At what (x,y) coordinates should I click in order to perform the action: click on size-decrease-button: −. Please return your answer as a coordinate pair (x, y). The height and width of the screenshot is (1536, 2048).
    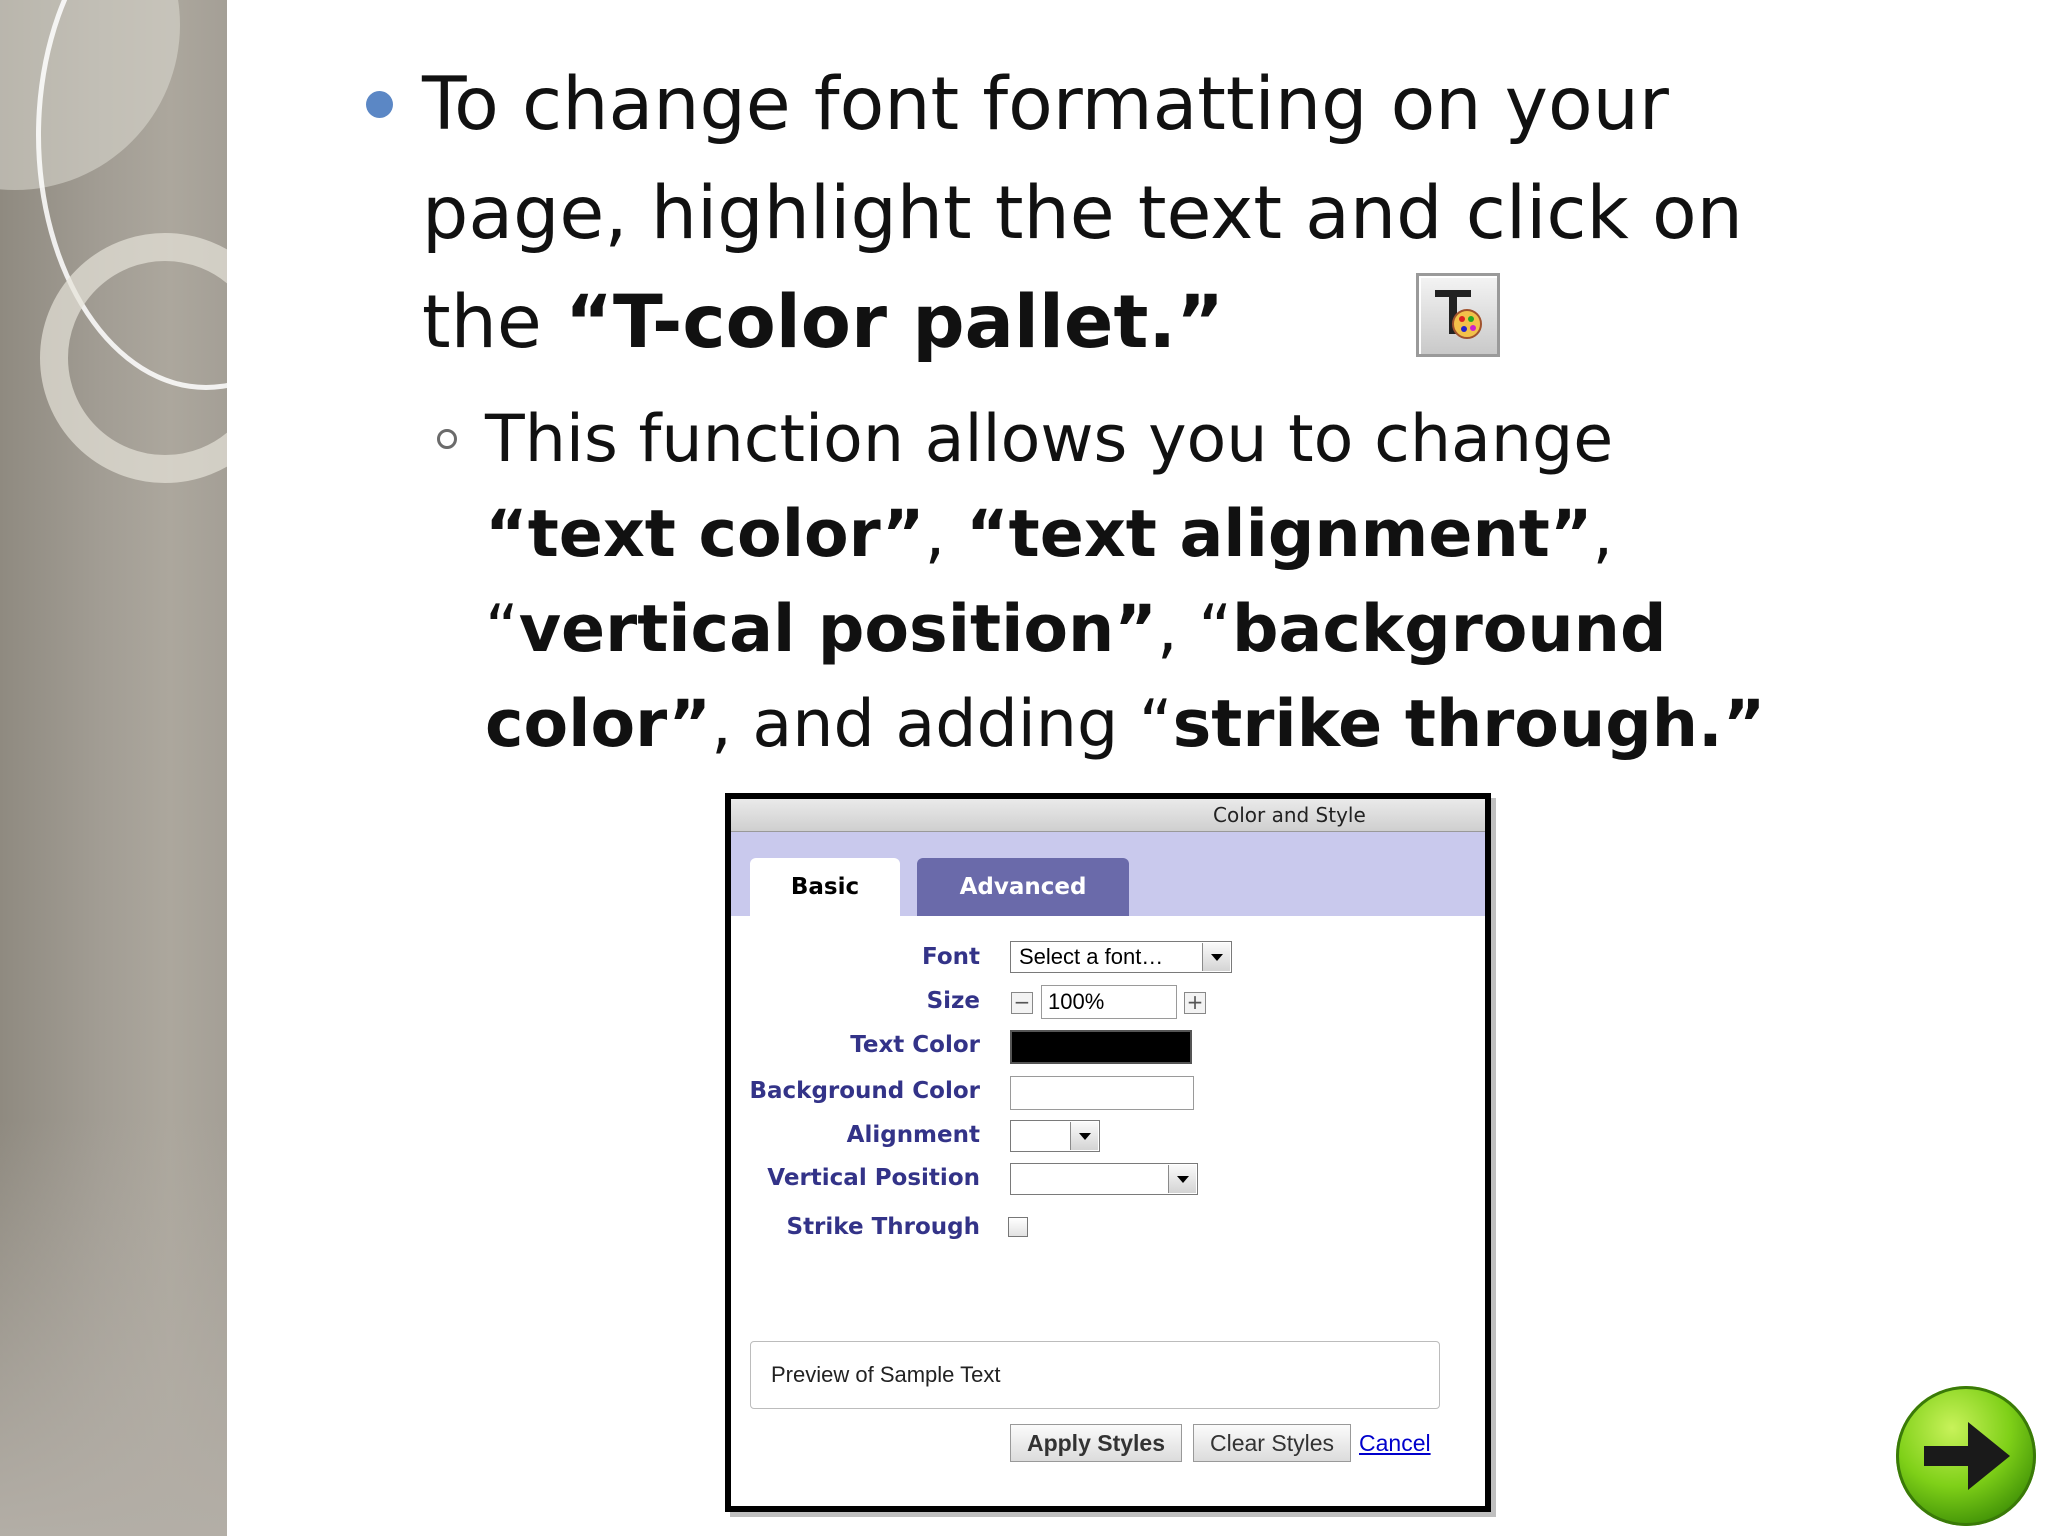
    Looking at the image, I should click on (1022, 1003).